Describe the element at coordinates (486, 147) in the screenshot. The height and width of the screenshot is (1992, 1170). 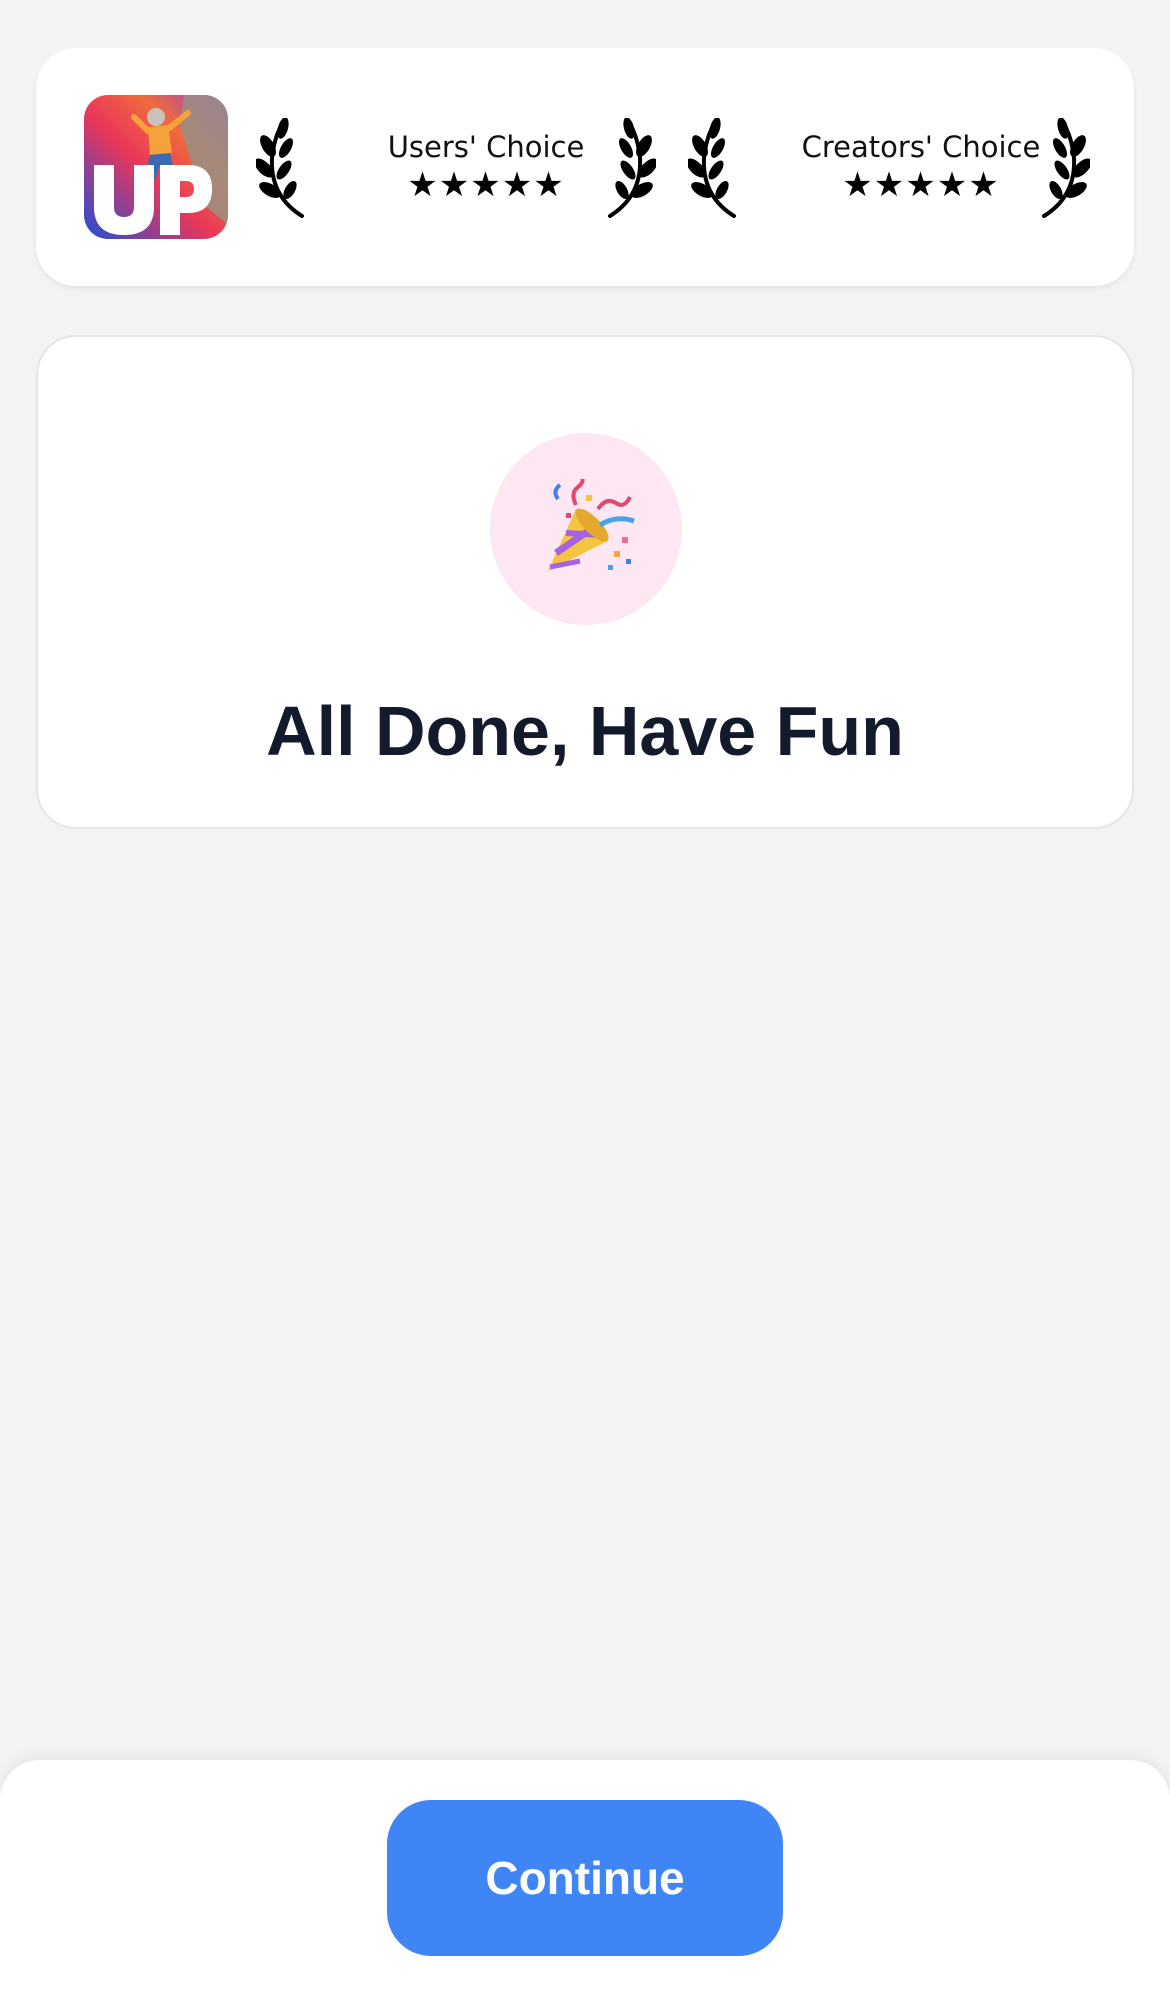
I see `award-title: Users' Choice` at that location.